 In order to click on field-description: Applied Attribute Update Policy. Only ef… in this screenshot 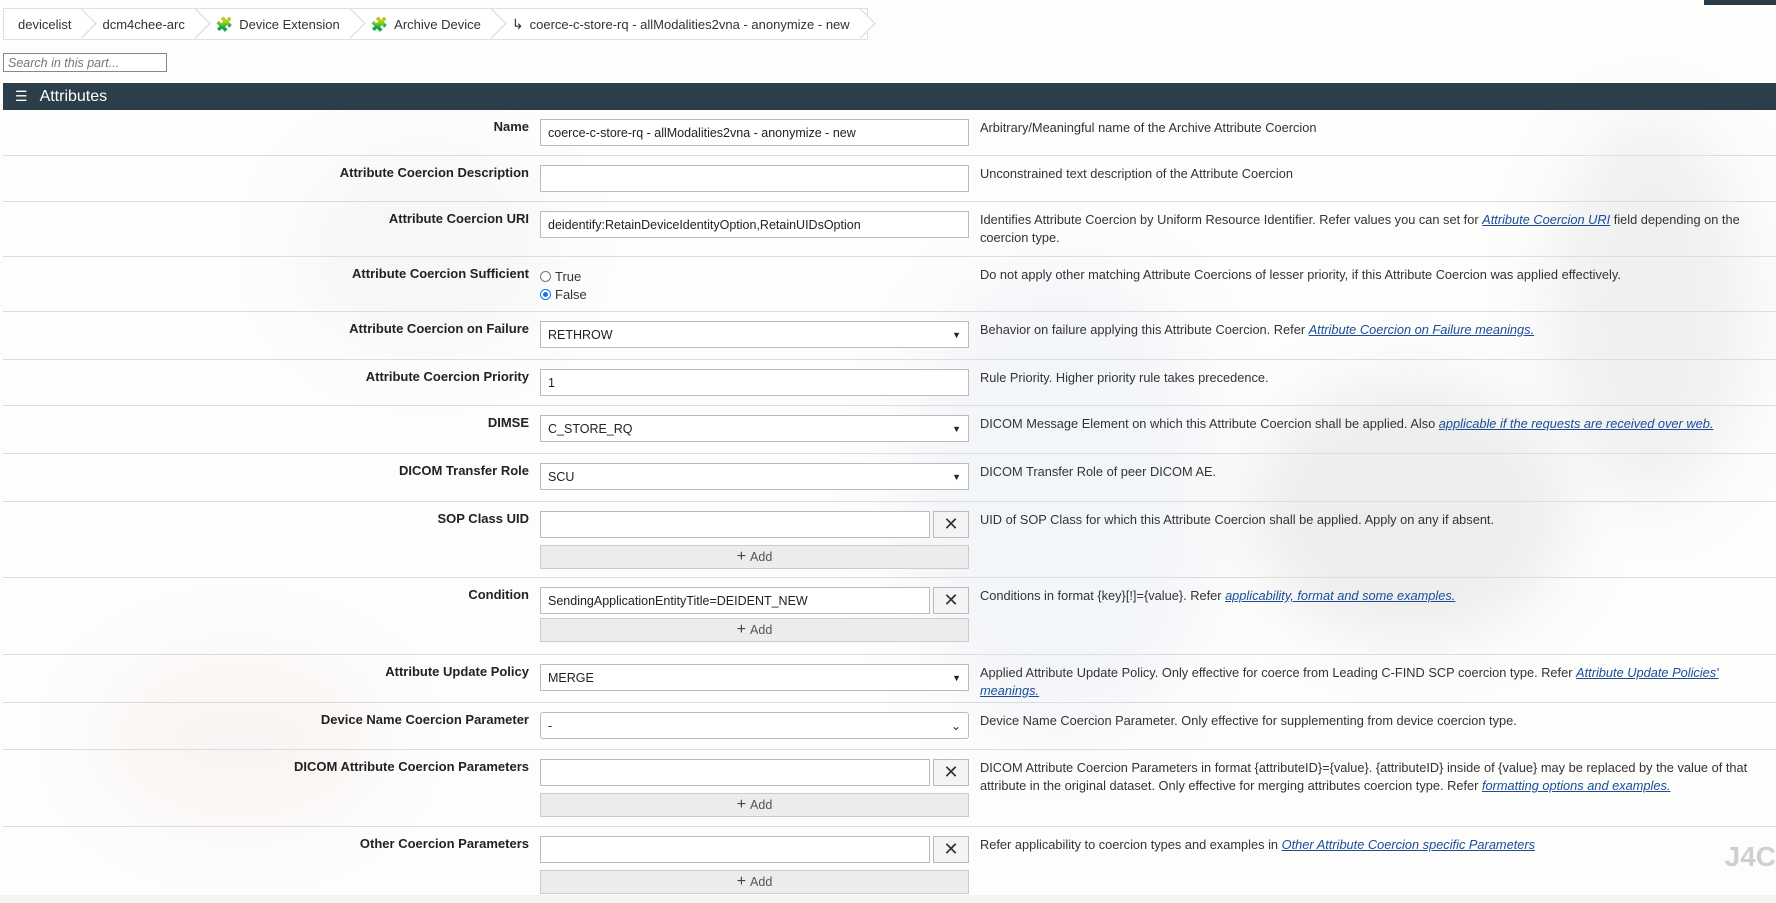, I will do `click(1349, 681)`.